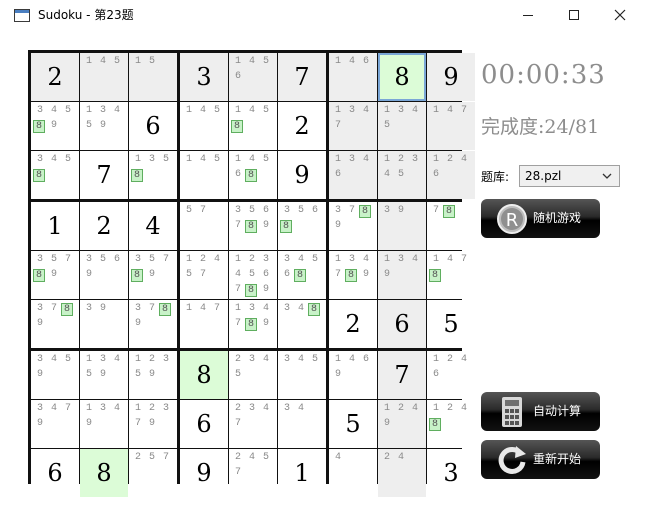  I want to click on sudoku-cell: 34, so click(302, 424).